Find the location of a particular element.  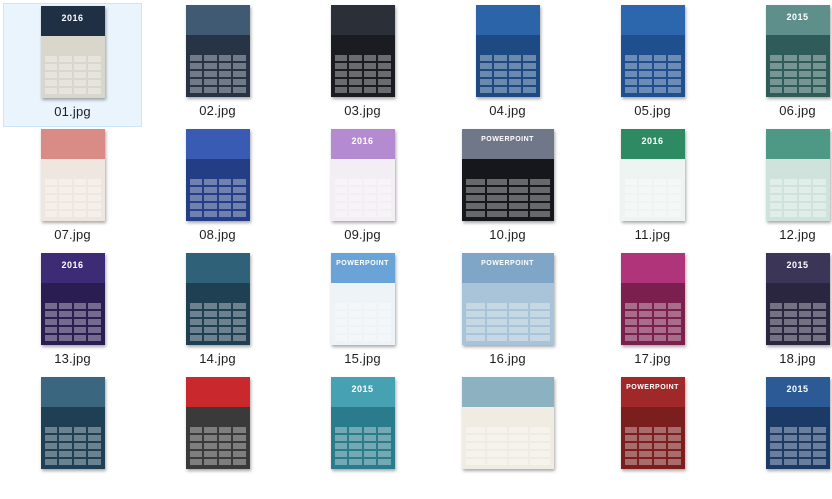

file-item: POWERPOINT 10.jpg is located at coordinates (507, 189).